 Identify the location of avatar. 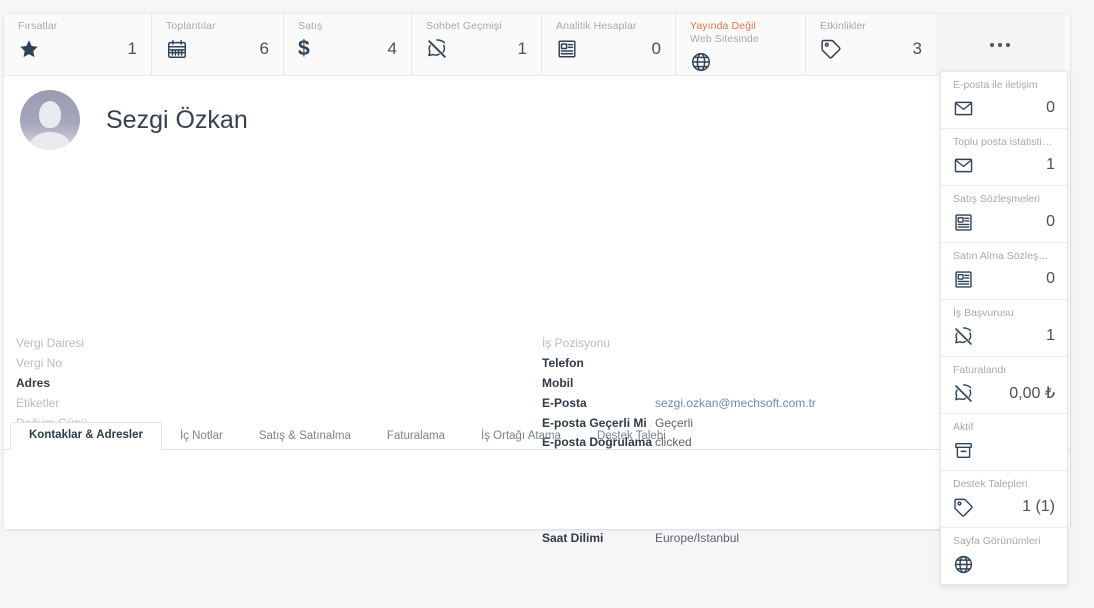
(50, 120).